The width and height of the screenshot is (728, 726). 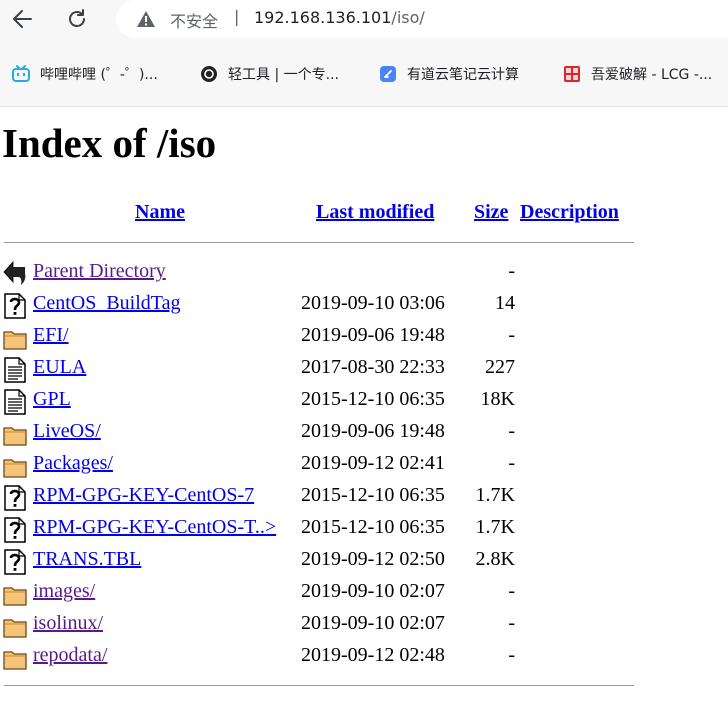 I want to click on table-row: isolinux/2019-09-10 02:07 -, so click(x=364, y=624).